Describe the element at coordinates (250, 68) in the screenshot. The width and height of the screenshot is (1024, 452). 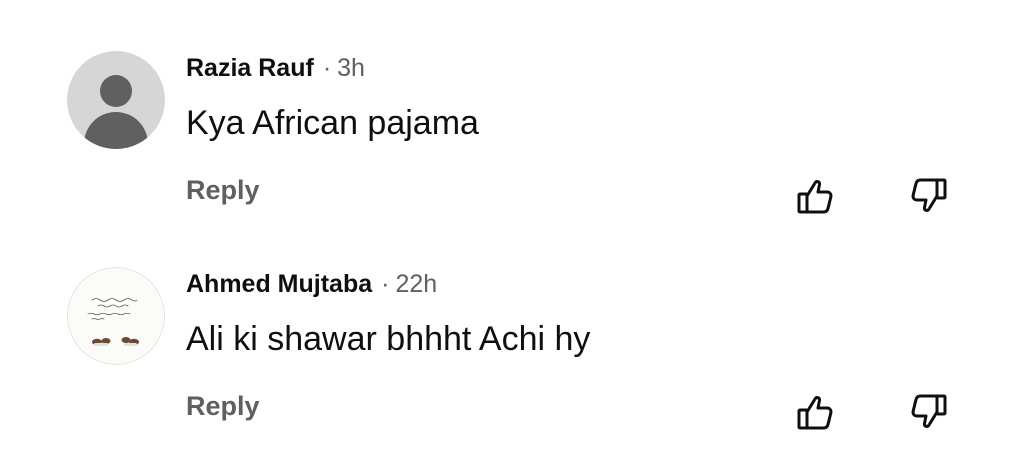
I see `comment-author: Razia Rauf` at that location.